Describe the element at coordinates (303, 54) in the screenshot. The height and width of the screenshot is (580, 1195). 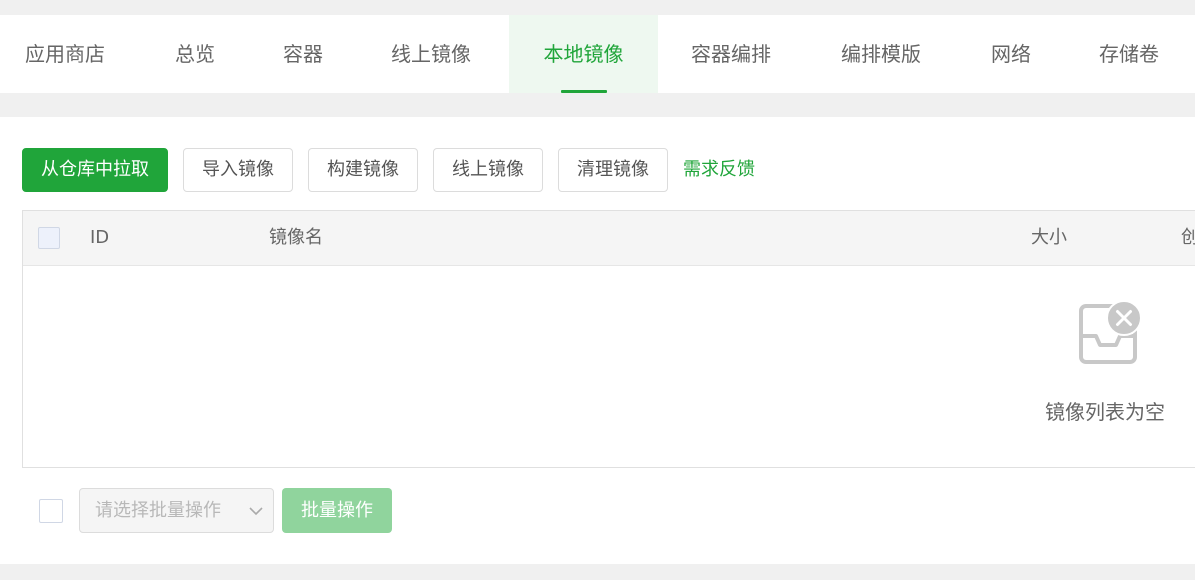
I see `tab-containers: 容器` at that location.